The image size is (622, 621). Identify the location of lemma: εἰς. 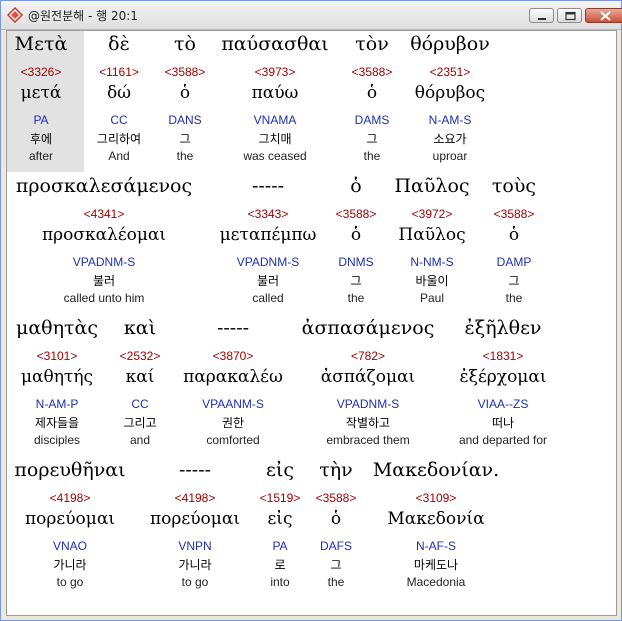
(280, 519).